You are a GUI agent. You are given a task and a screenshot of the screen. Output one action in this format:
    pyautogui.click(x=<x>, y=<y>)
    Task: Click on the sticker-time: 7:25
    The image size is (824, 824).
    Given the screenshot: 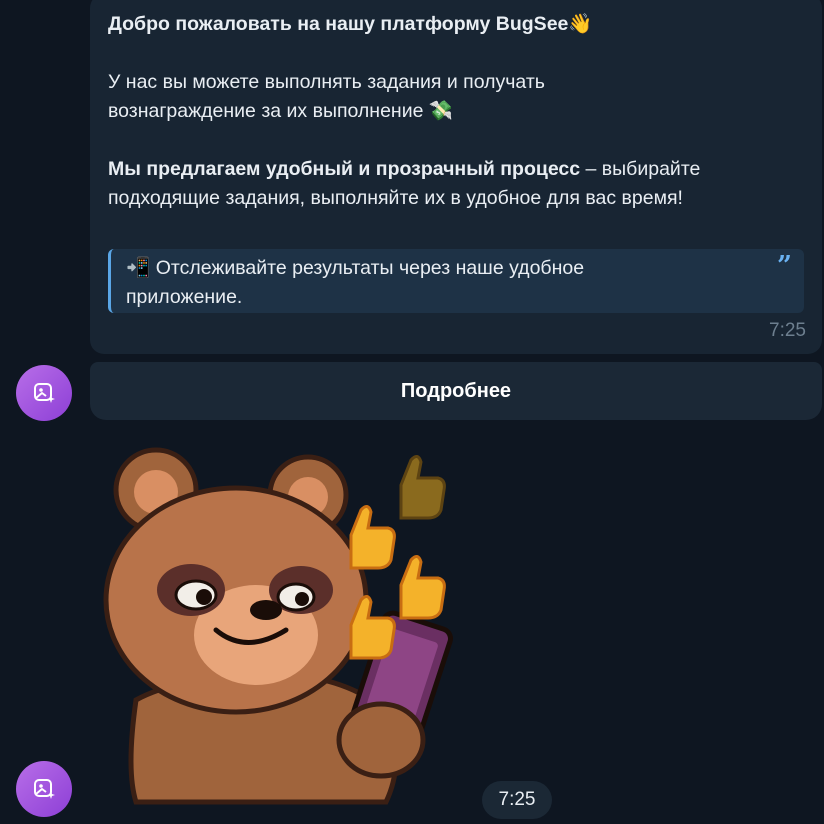 What is the action you would take?
    pyautogui.click(x=517, y=800)
    